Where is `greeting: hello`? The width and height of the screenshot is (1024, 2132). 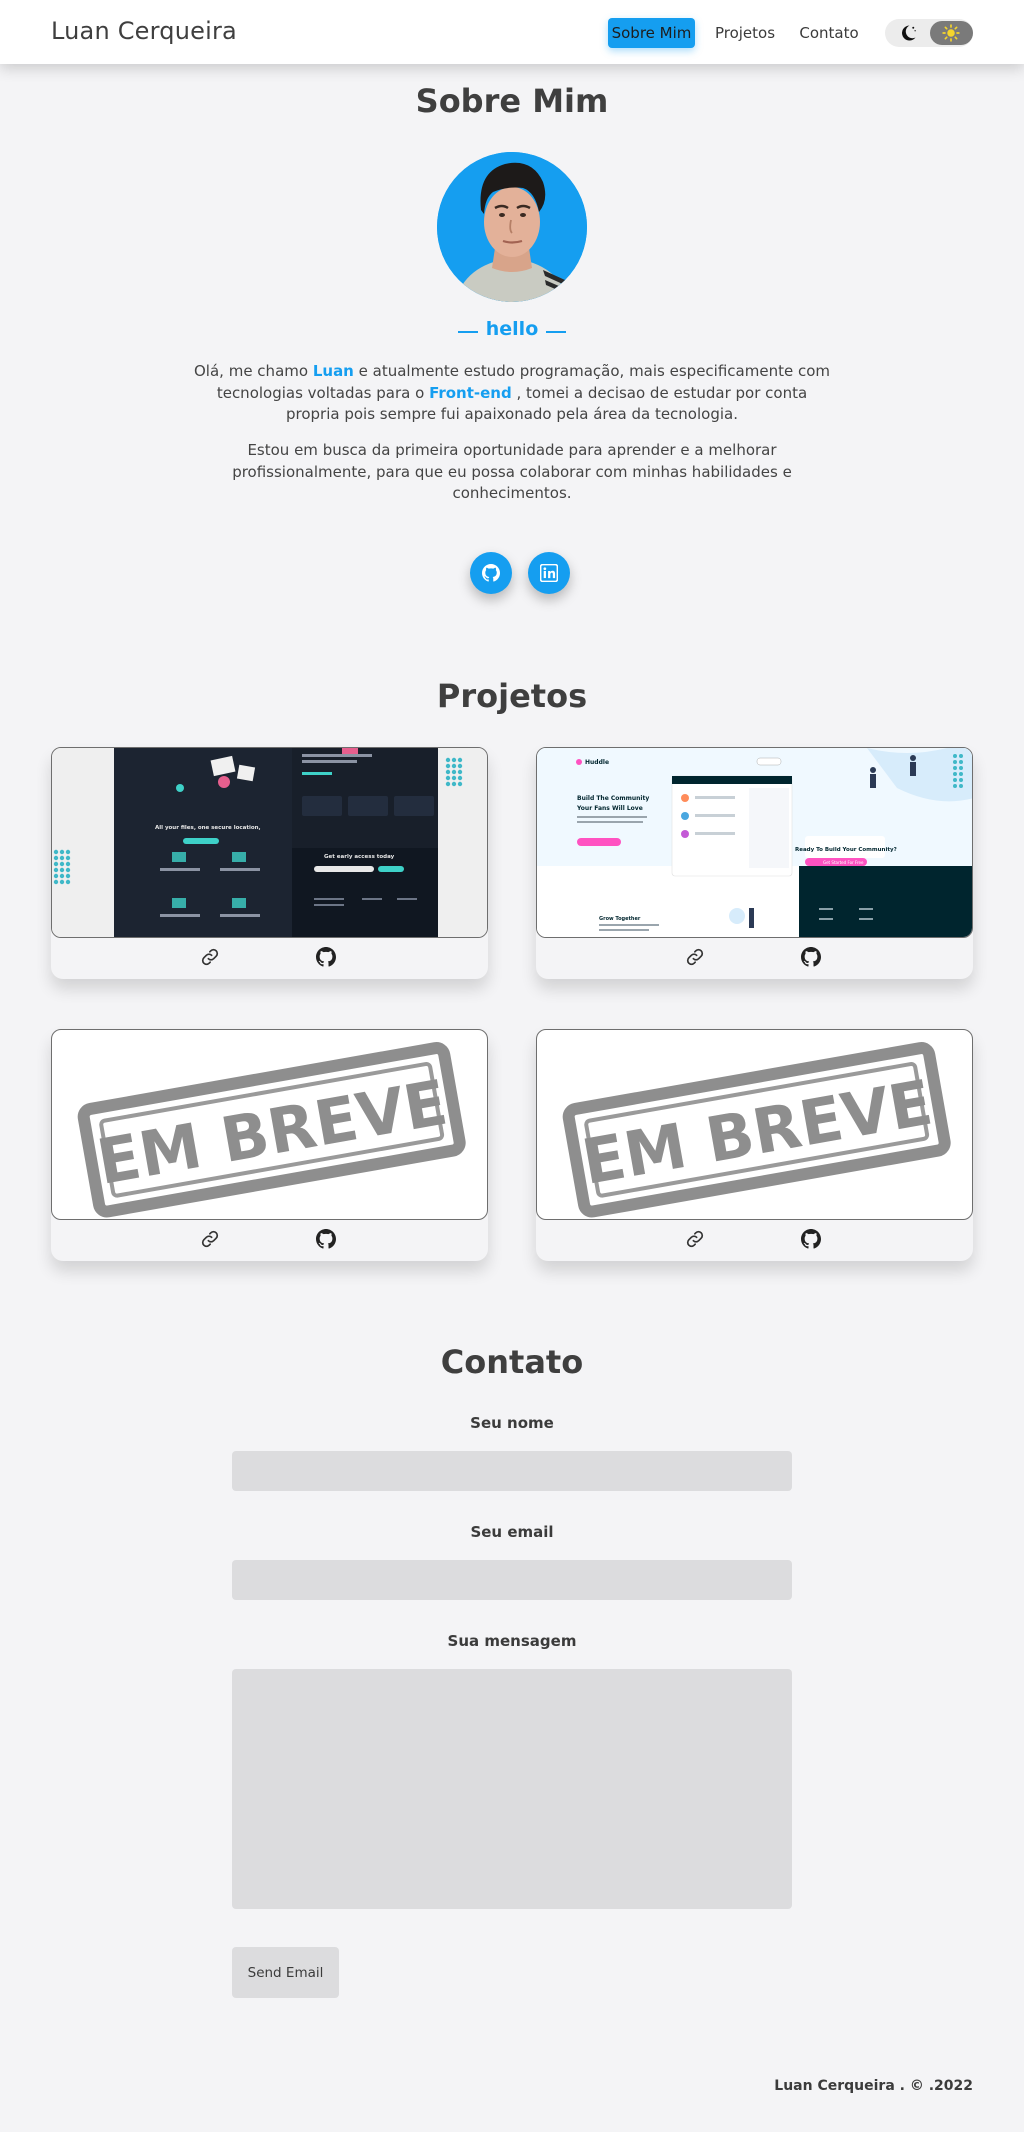
greeting: hello is located at coordinates (512, 332).